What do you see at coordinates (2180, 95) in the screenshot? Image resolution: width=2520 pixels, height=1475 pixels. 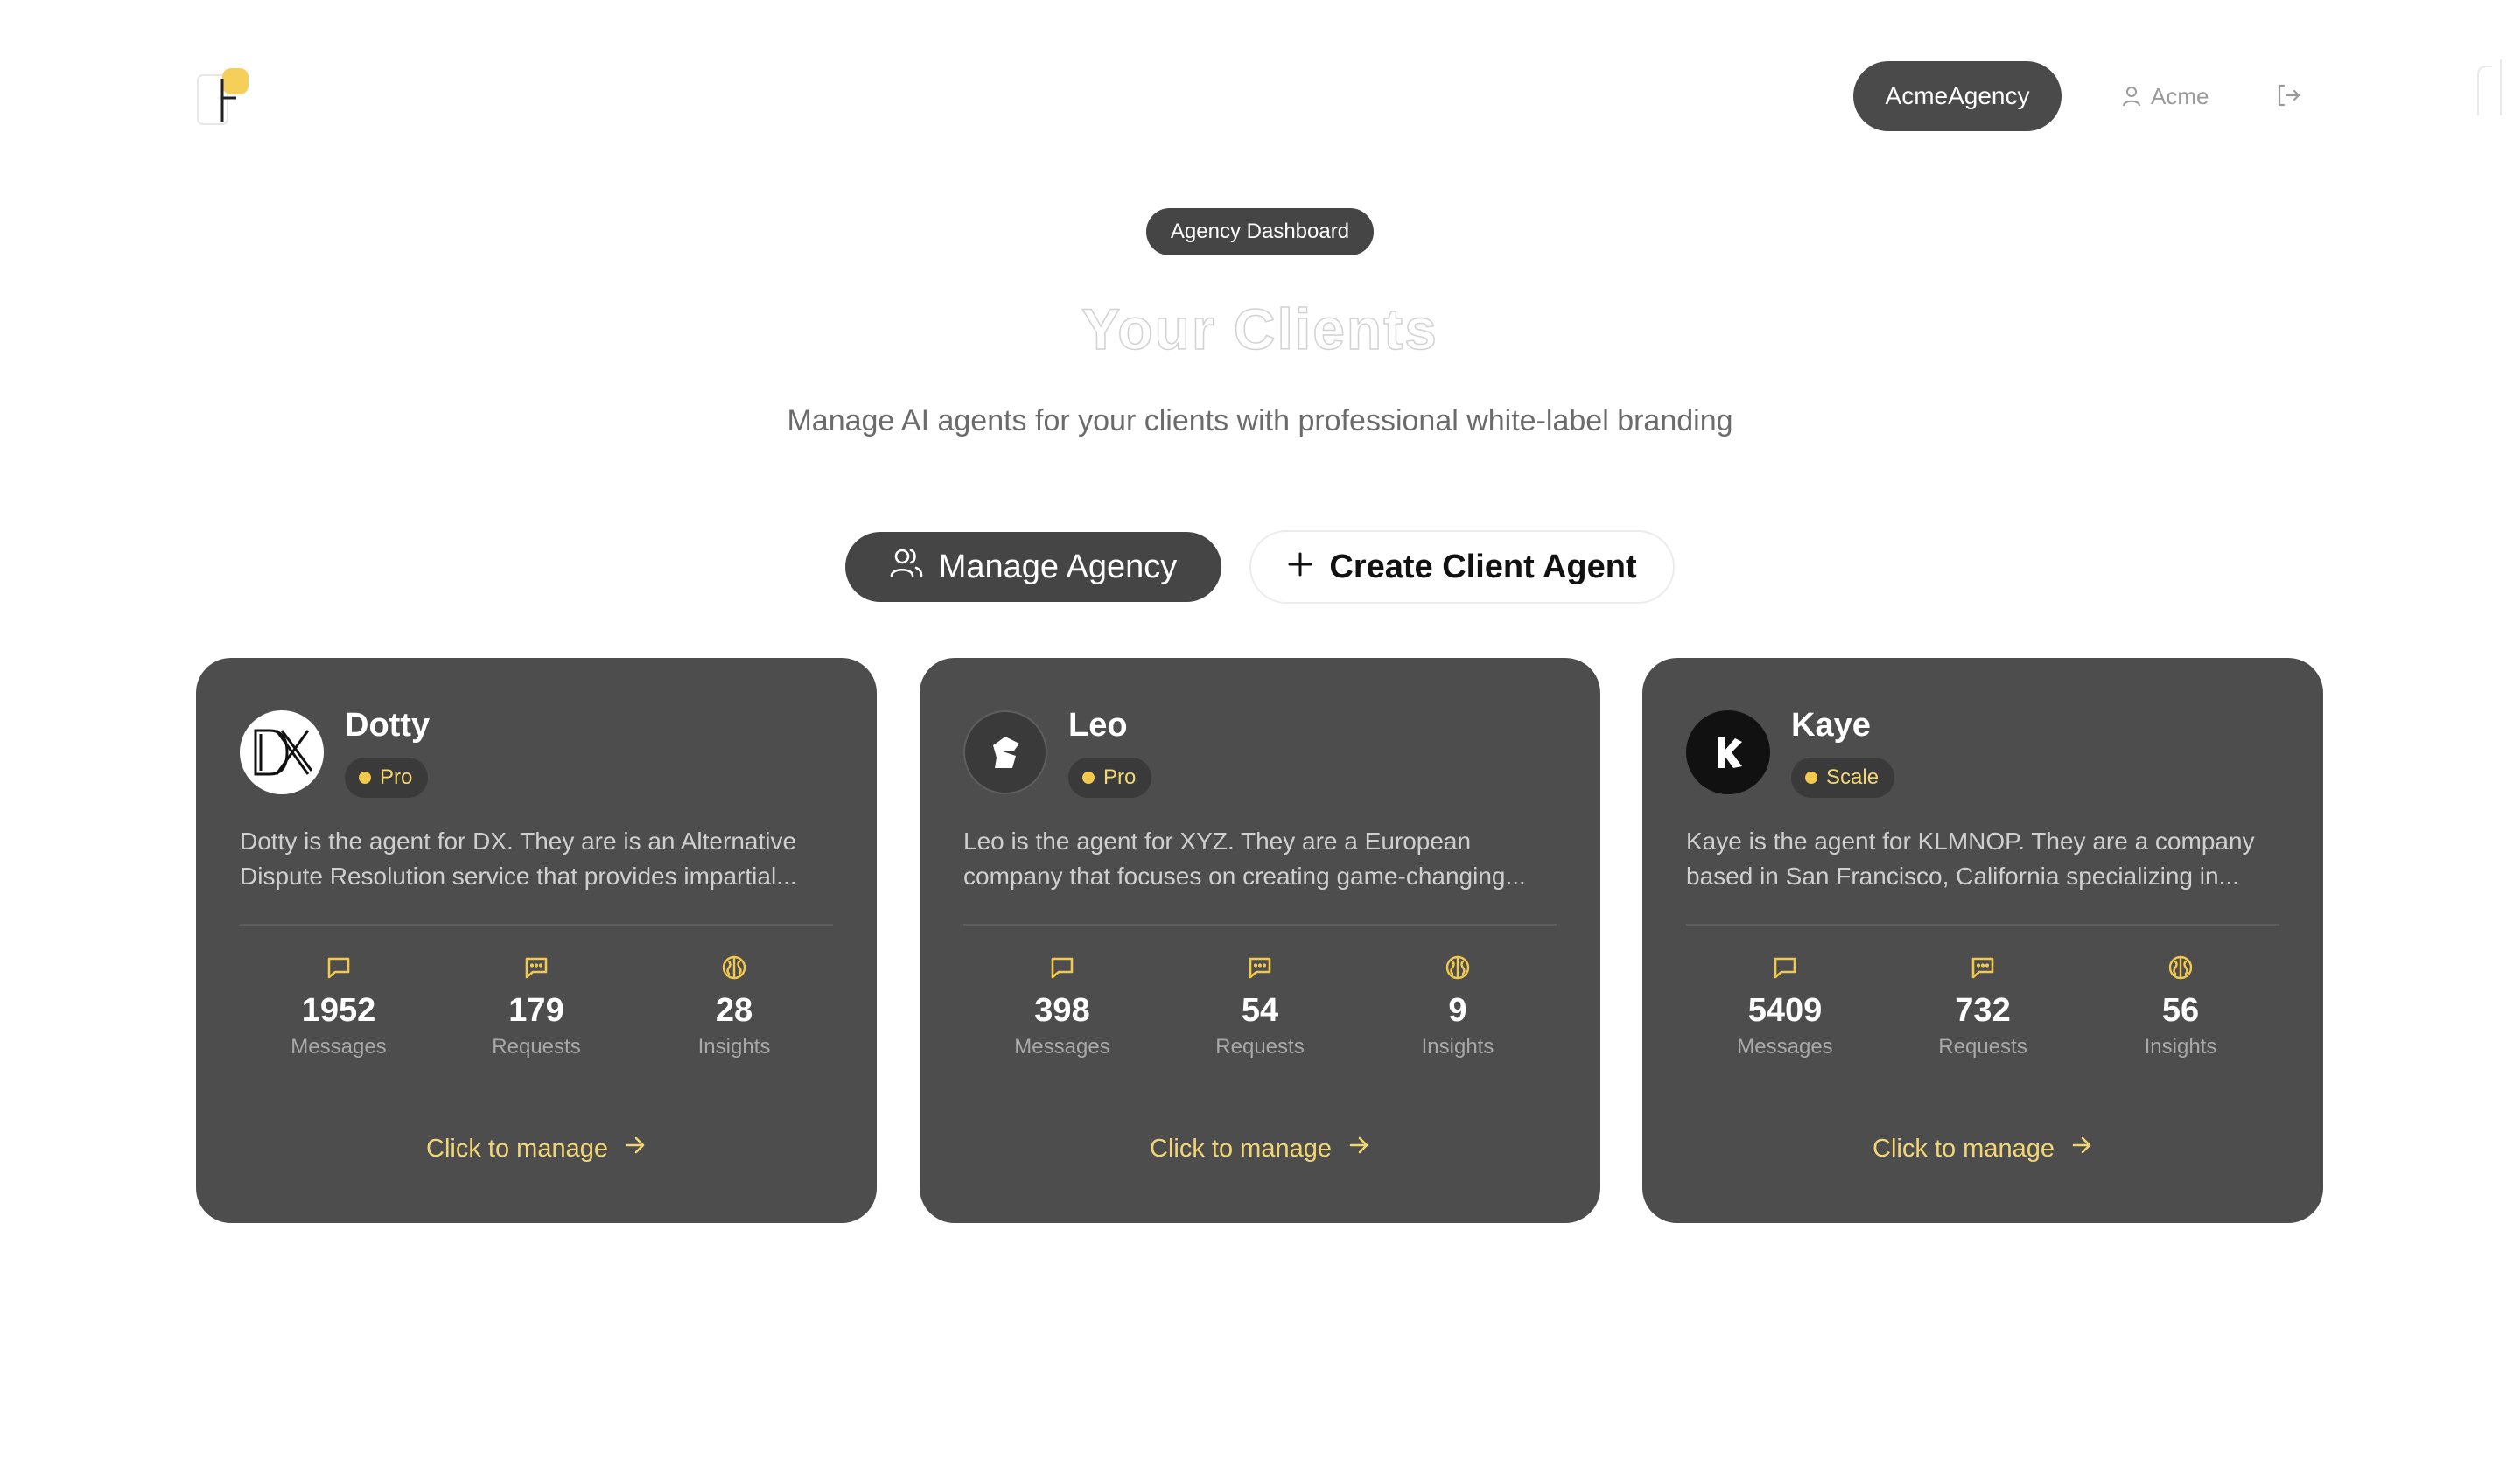 I see `user-name: Acme` at bounding box center [2180, 95].